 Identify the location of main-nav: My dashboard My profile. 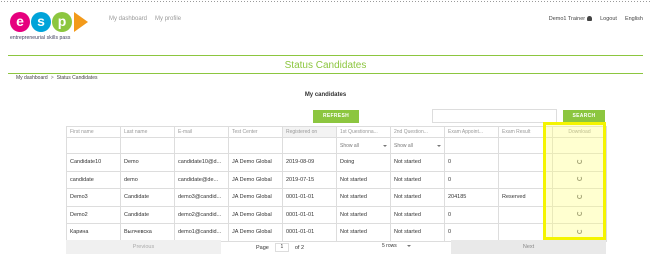
(145, 19).